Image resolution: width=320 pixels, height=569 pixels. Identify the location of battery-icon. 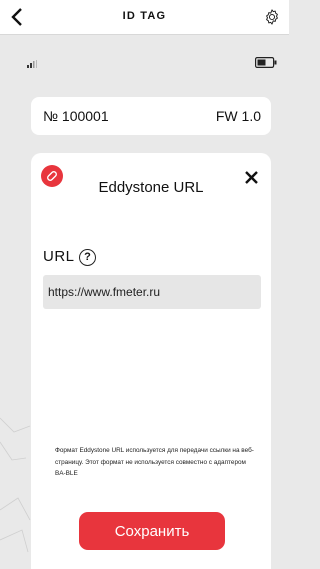
(266, 62).